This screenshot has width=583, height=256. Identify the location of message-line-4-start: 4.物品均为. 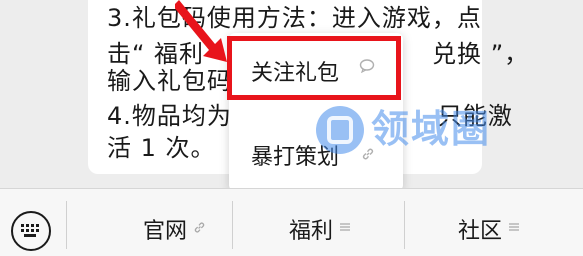
(169, 116).